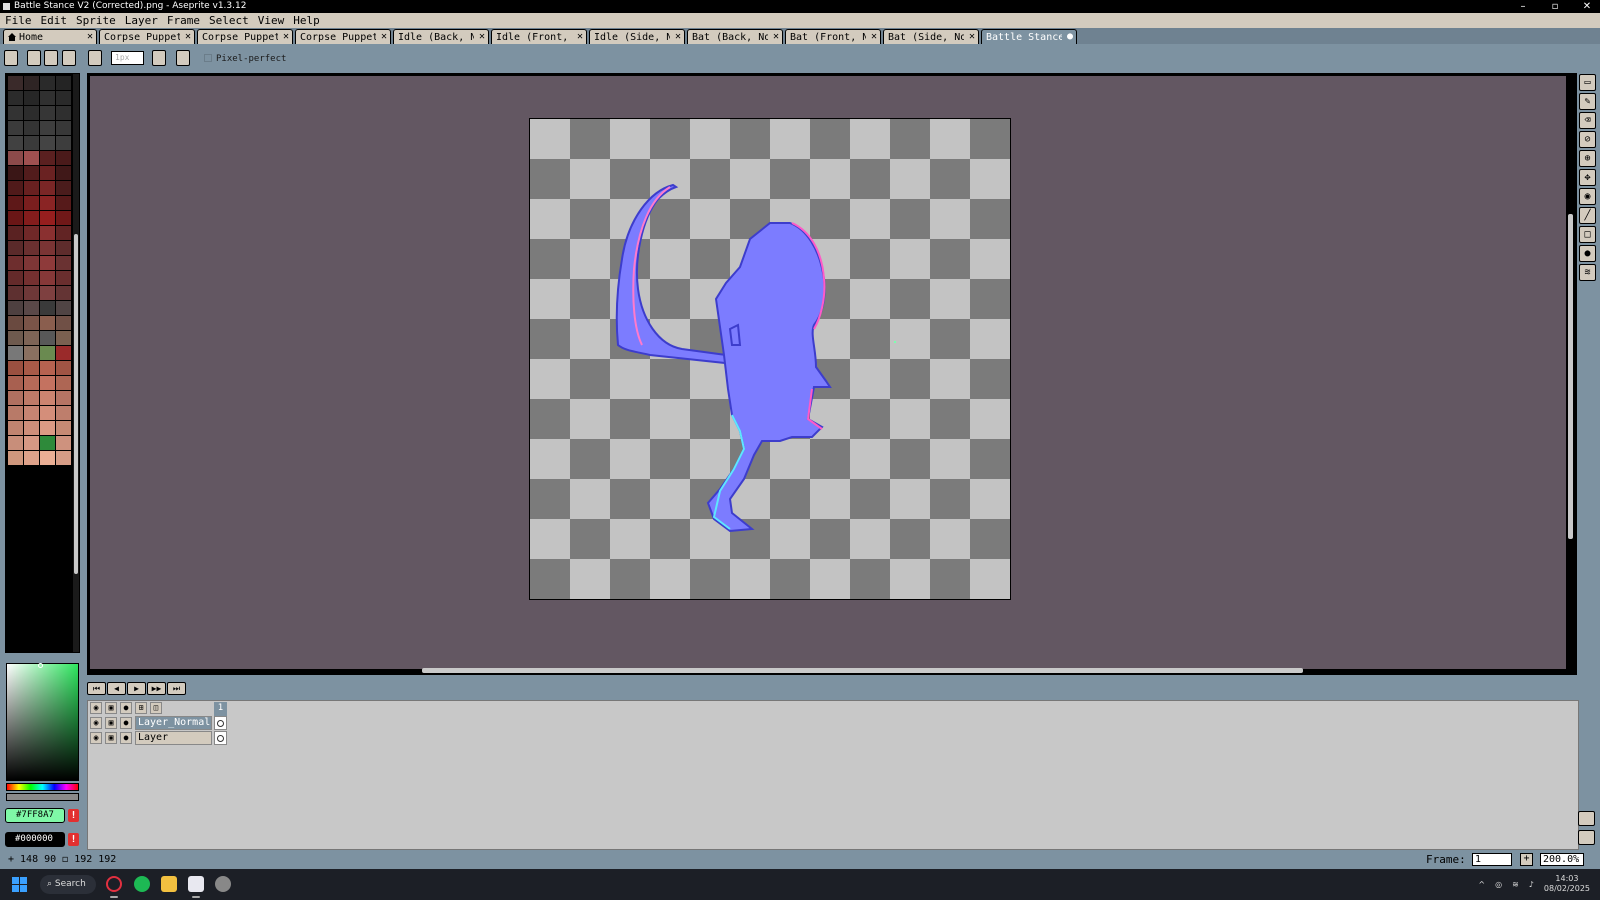 The image size is (1600, 900). What do you see at coordinates (1587, 196) in the screenshot?
I see `paint-bucket-tool-icon: ◉` at bounding box center [1587, 196].